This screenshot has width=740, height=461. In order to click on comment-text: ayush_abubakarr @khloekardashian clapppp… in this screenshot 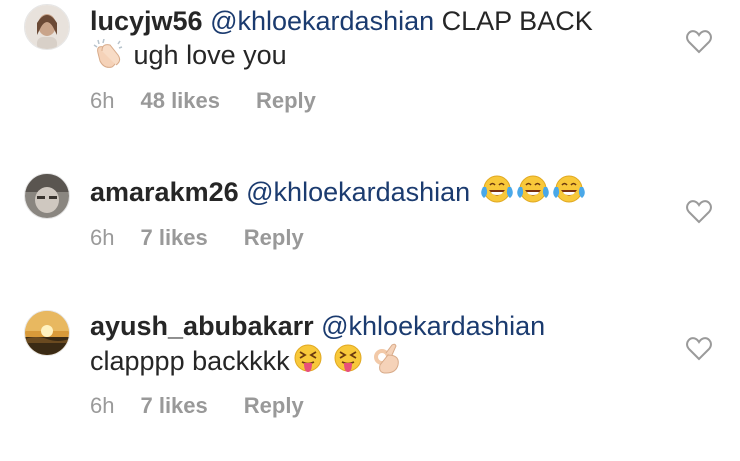, I will do `click(375, 346)`.